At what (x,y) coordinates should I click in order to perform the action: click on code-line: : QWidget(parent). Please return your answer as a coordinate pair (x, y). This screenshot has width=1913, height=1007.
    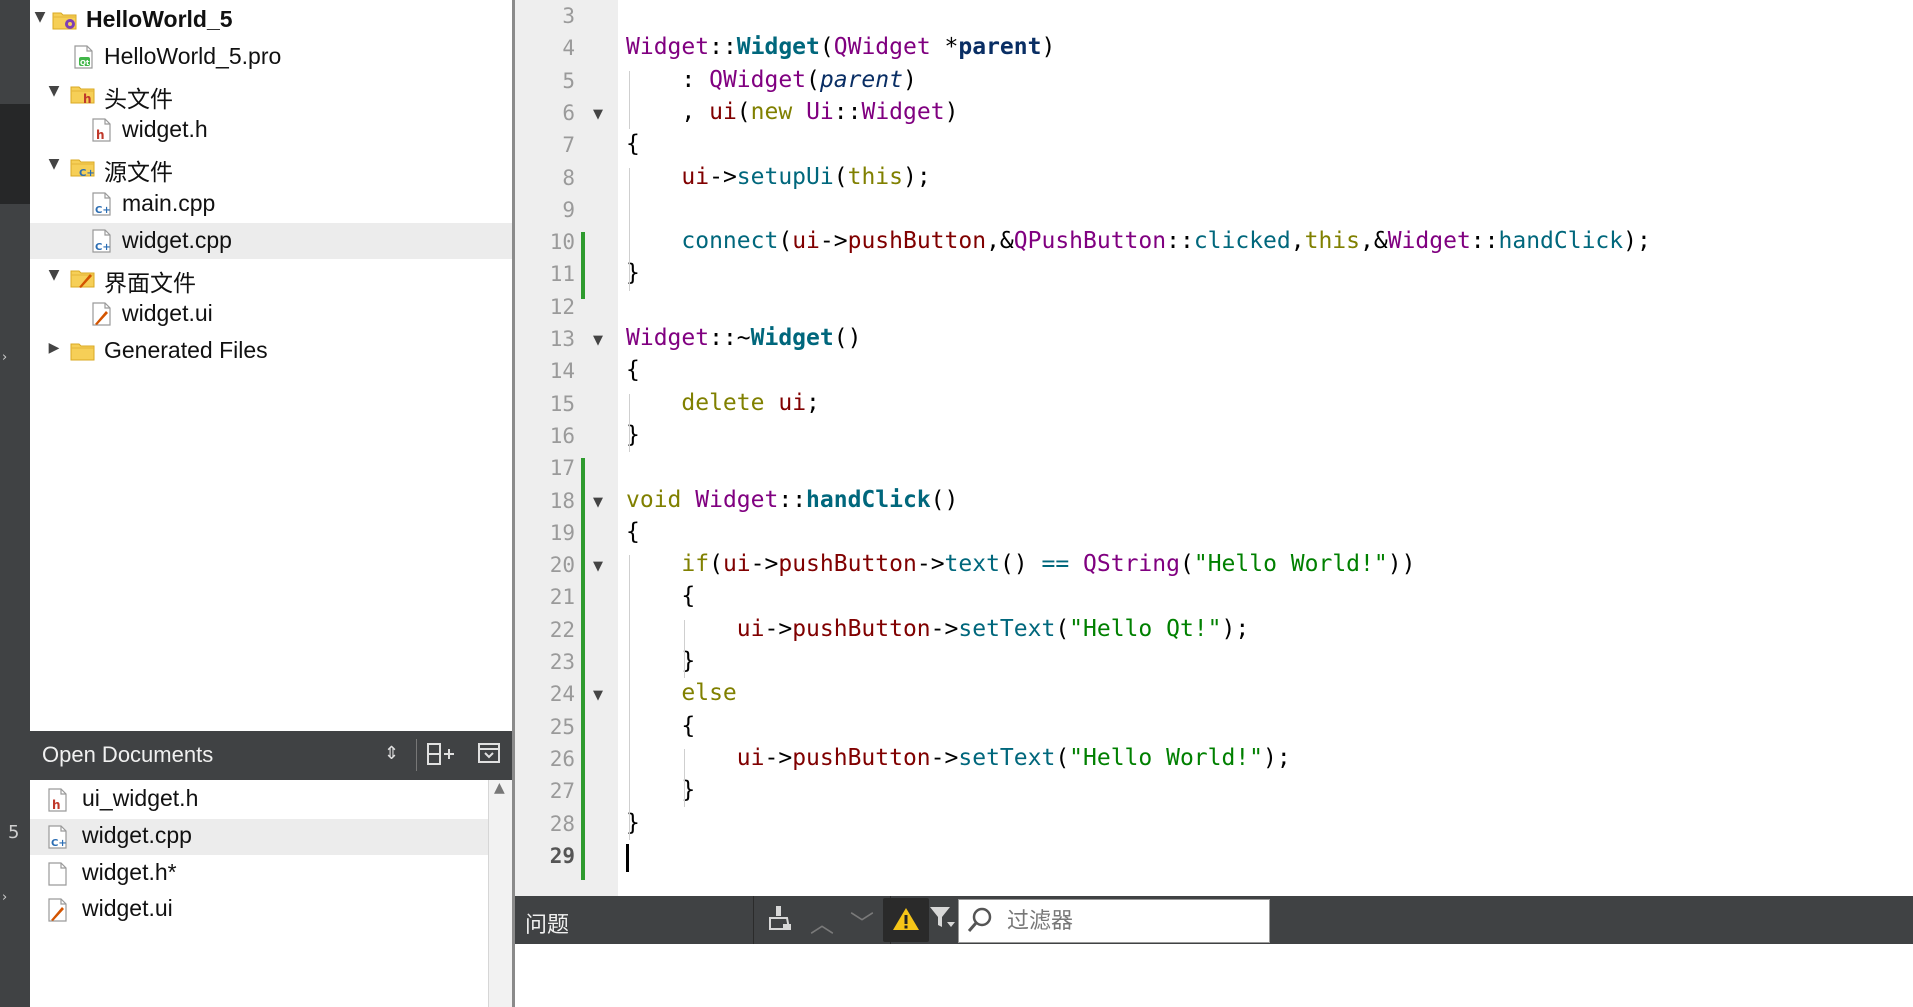
    Looking at the image, I should click on (771, 80).